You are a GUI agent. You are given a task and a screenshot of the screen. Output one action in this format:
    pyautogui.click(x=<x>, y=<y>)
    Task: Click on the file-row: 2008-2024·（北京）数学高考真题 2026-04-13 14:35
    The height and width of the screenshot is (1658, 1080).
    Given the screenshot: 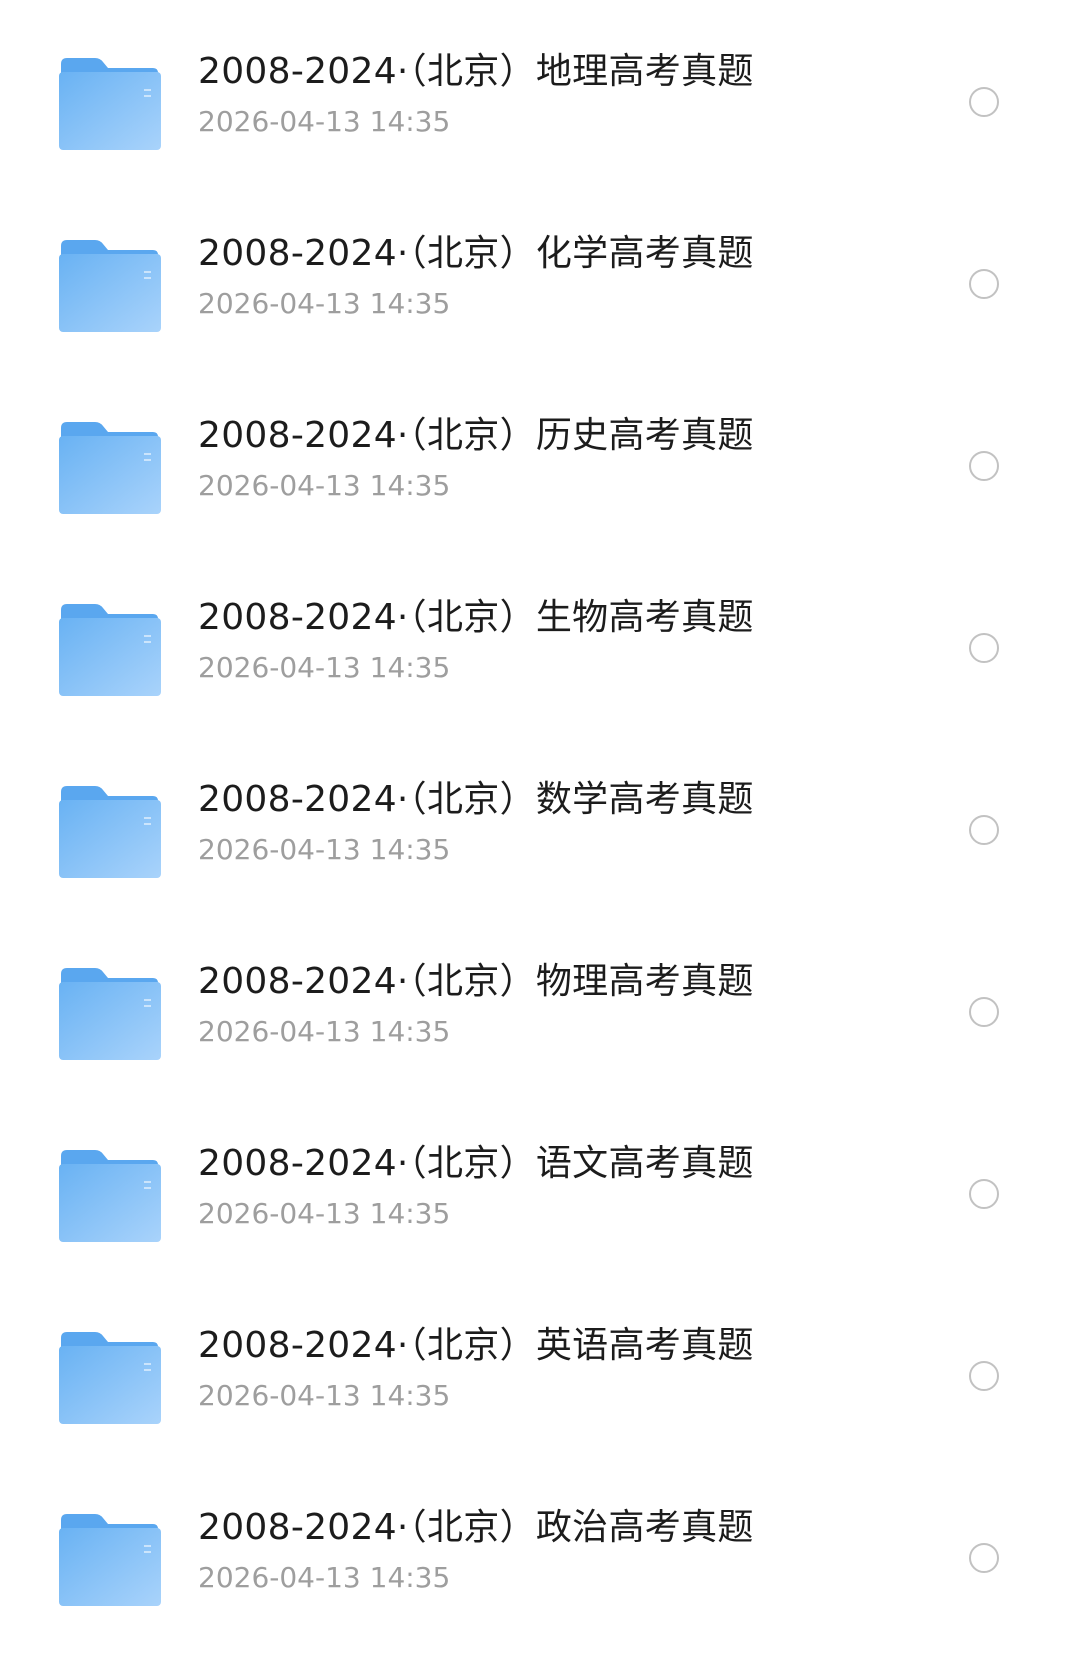 What is the action you would take?
    pyautogui.click(x=540, y=844)
    